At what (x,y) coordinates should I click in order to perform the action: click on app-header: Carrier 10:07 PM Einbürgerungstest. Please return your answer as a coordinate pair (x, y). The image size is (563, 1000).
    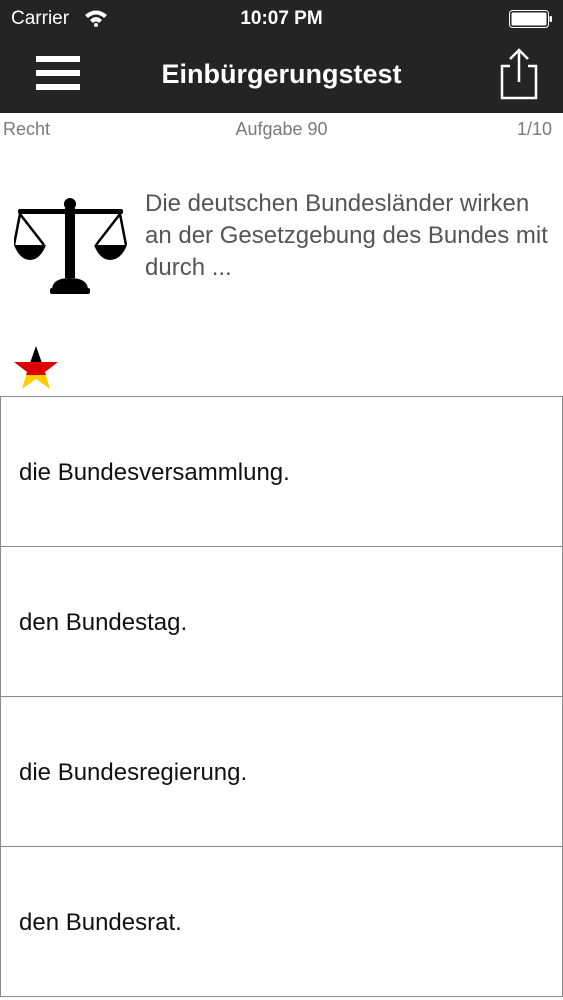
    Looking at the image, I should click on (281, 56).